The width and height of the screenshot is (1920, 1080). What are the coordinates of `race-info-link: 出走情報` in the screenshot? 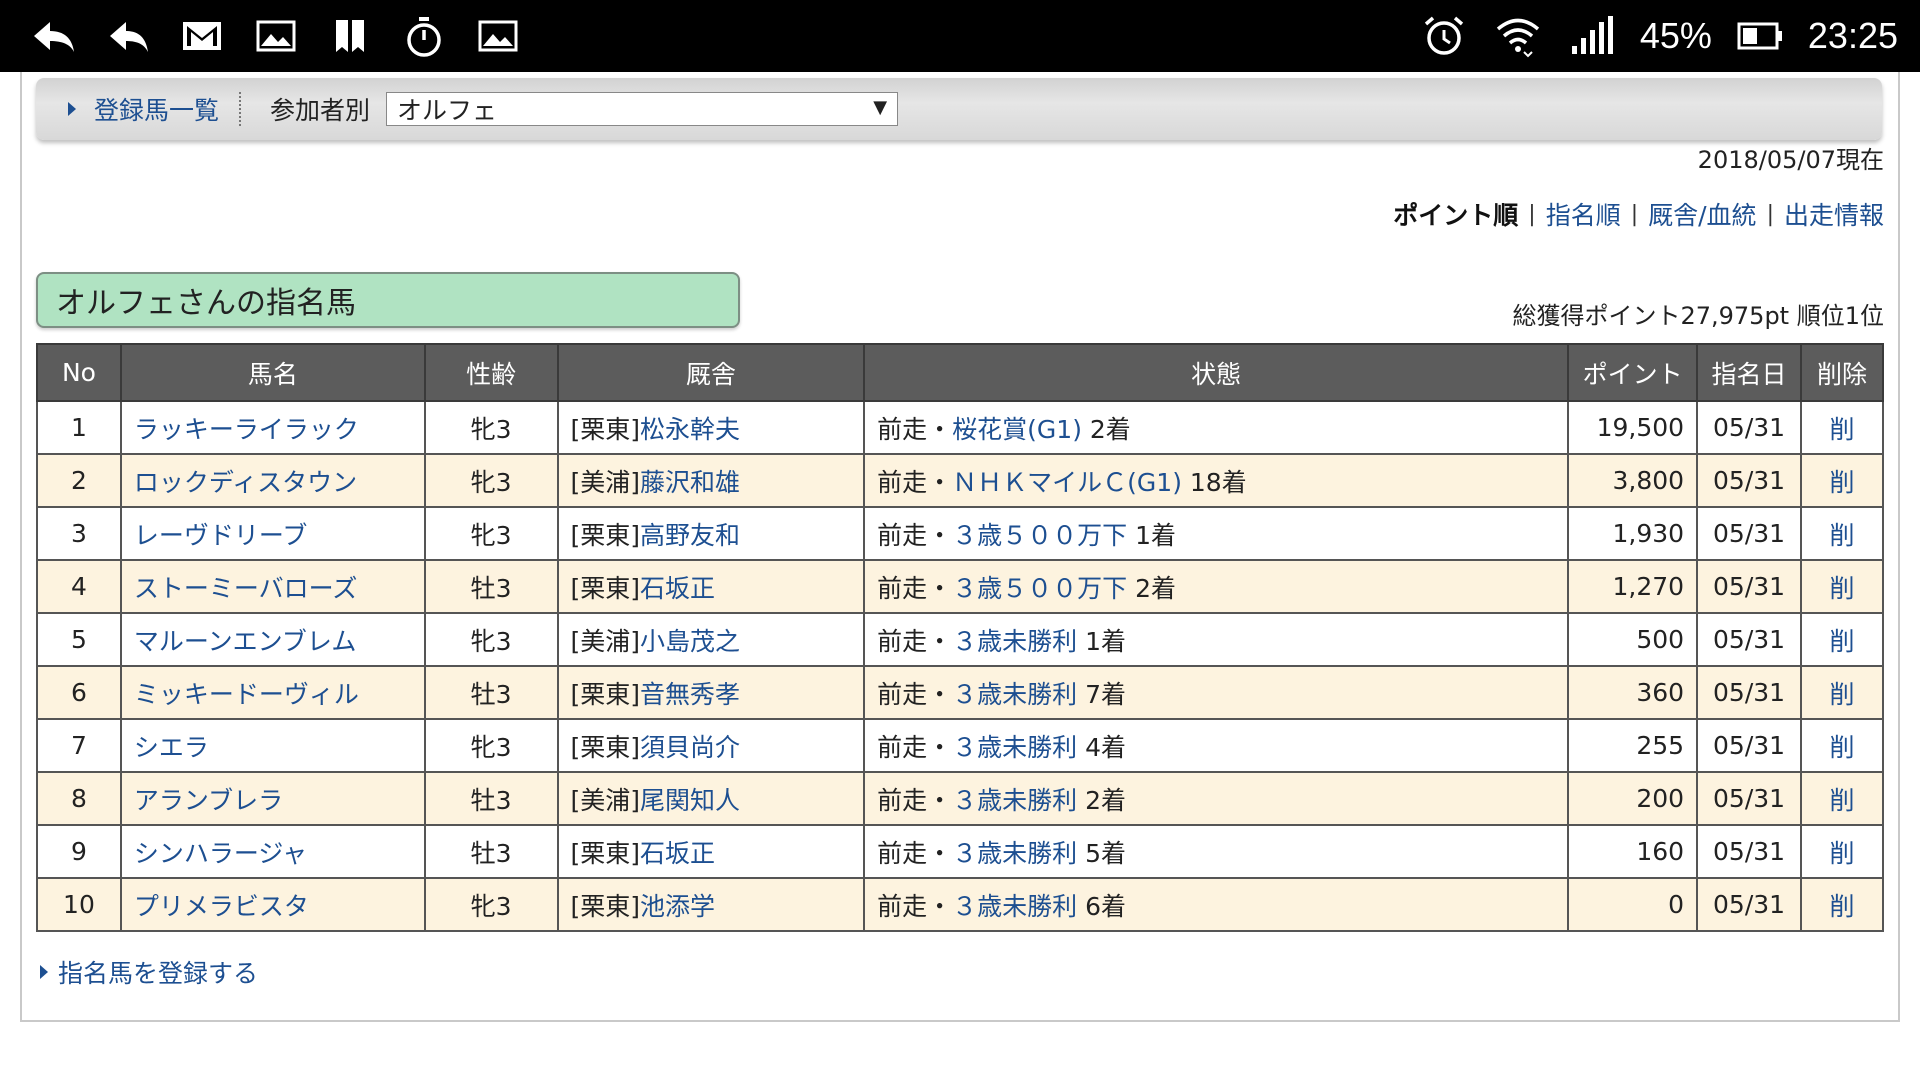 It's located at (1834, 214).